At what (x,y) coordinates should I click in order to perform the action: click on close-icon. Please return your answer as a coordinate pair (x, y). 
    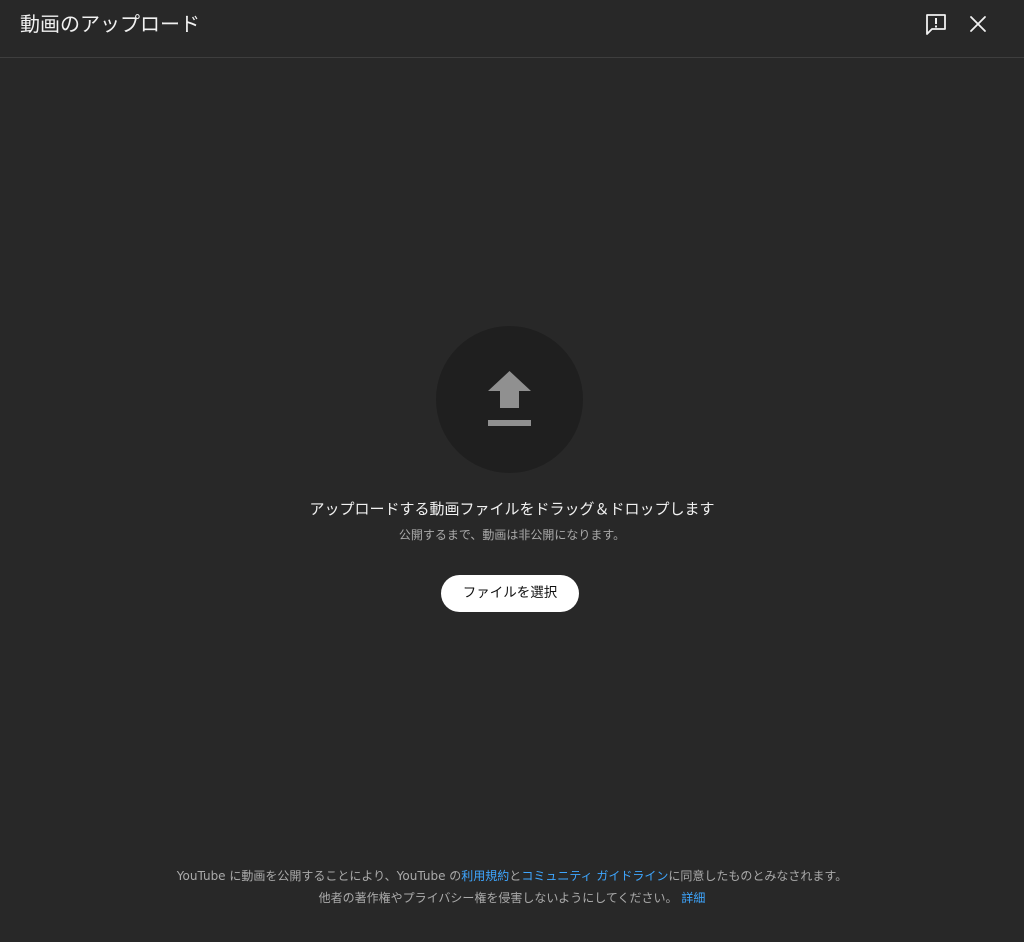
    Looking at the image, I should click on (978, 24).